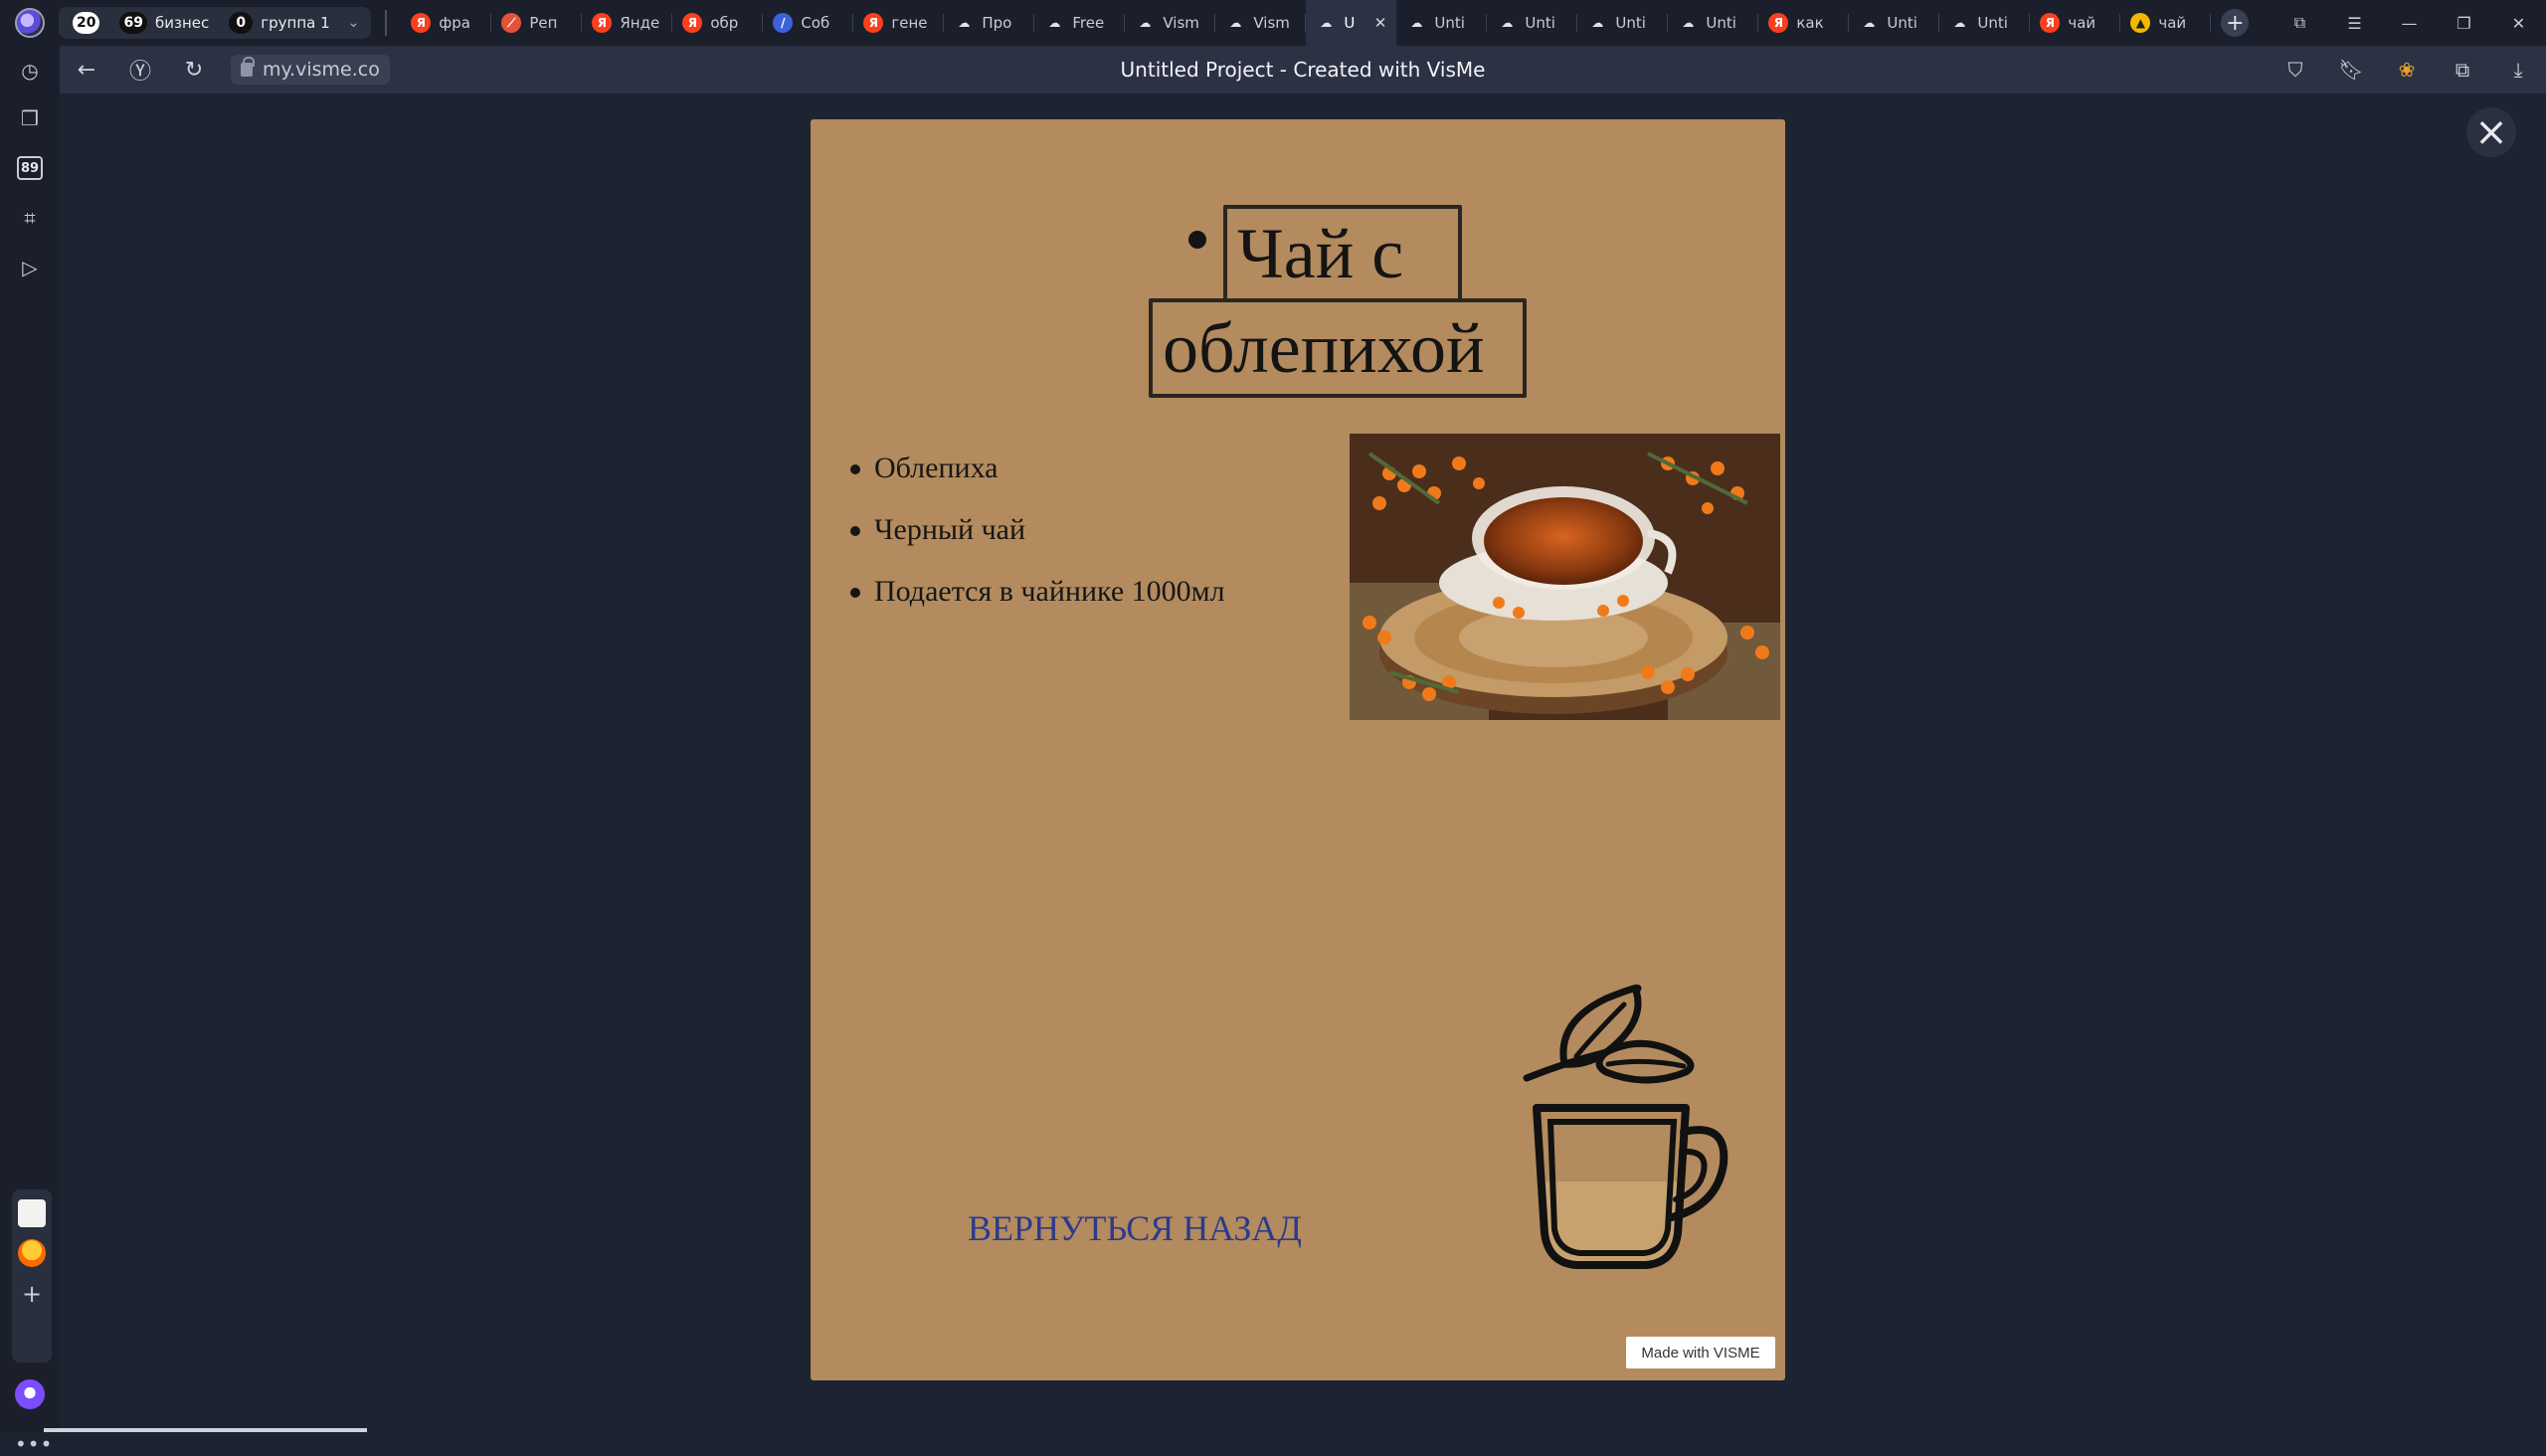  I want to click on tab-divider, so click(386, 23).